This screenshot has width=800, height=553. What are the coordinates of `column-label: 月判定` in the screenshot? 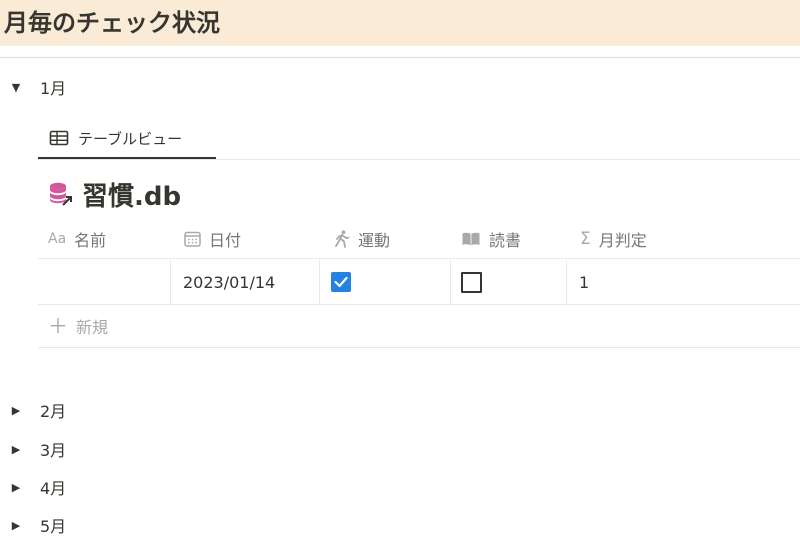 It's located at (622, 240).